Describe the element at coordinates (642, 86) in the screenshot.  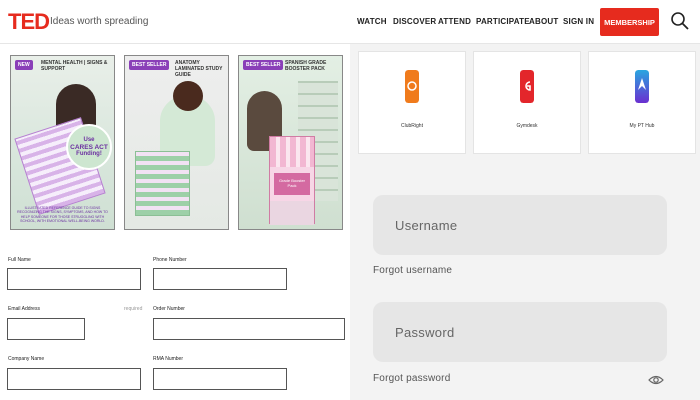
I see `my-pt-hub-logo-icon` at that location.